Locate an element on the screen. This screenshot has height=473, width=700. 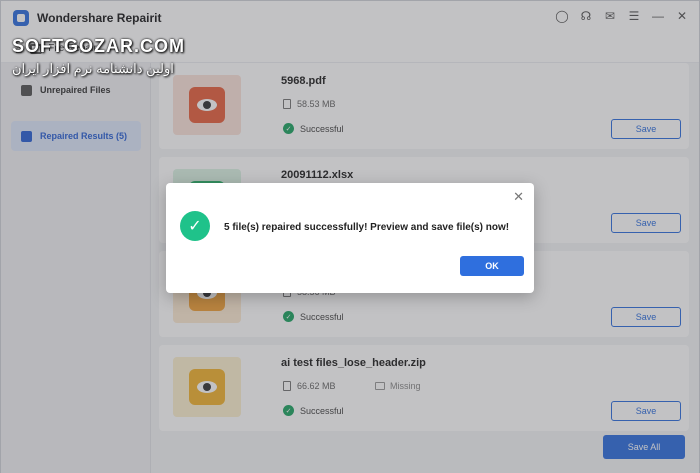
ok-button: OK is located at coordinates (492, 266).